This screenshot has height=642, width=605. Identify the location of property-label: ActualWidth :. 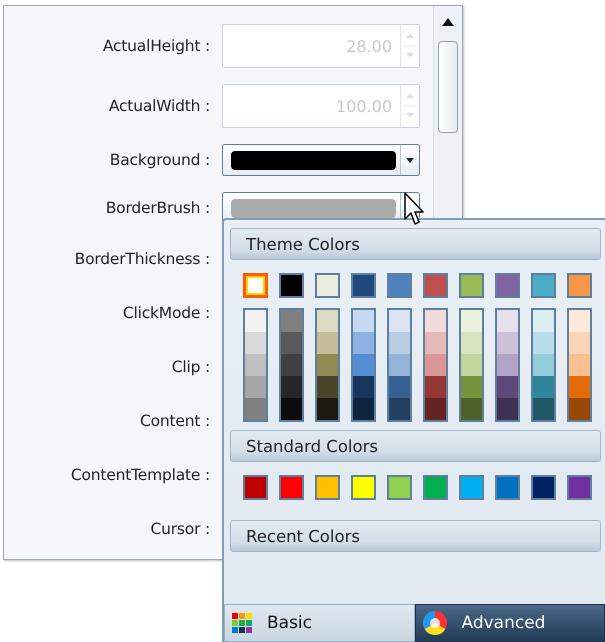
(159, 106).